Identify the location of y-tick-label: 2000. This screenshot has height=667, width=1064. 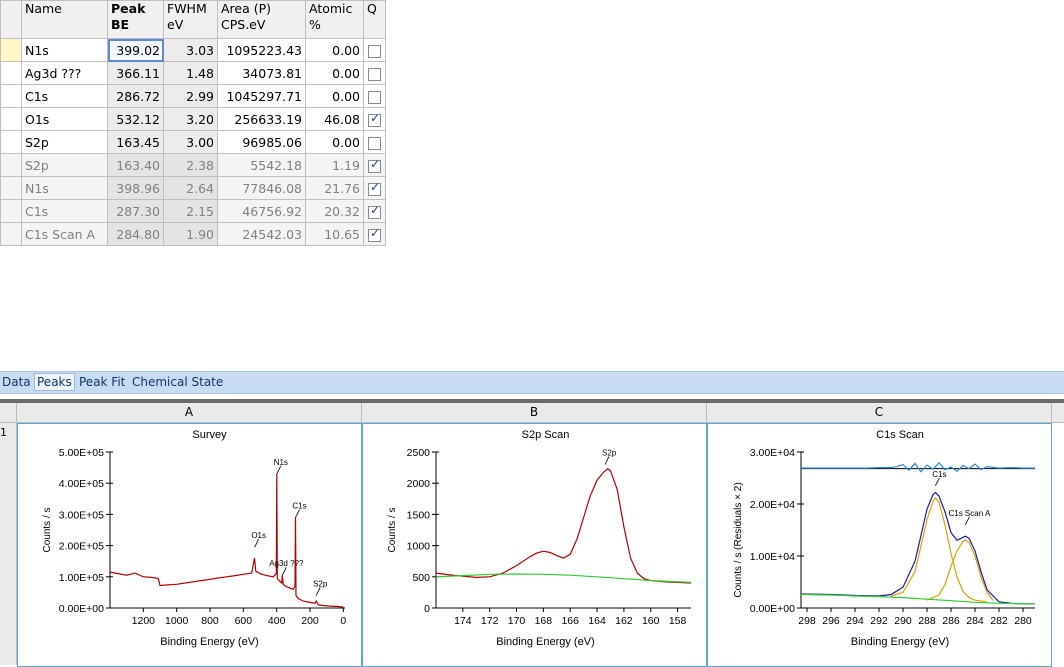
(419, 484).